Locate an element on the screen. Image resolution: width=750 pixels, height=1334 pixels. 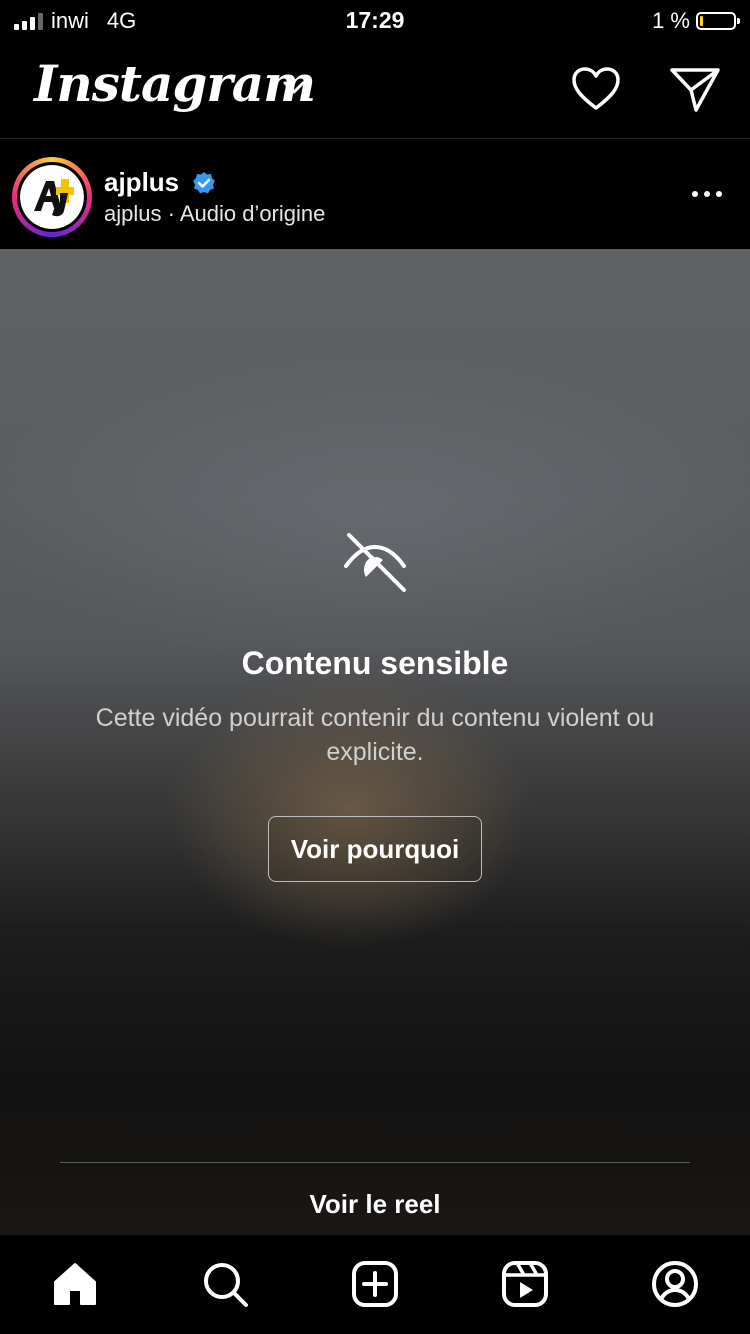
more-options-icon is located at coordinates (707, 194).